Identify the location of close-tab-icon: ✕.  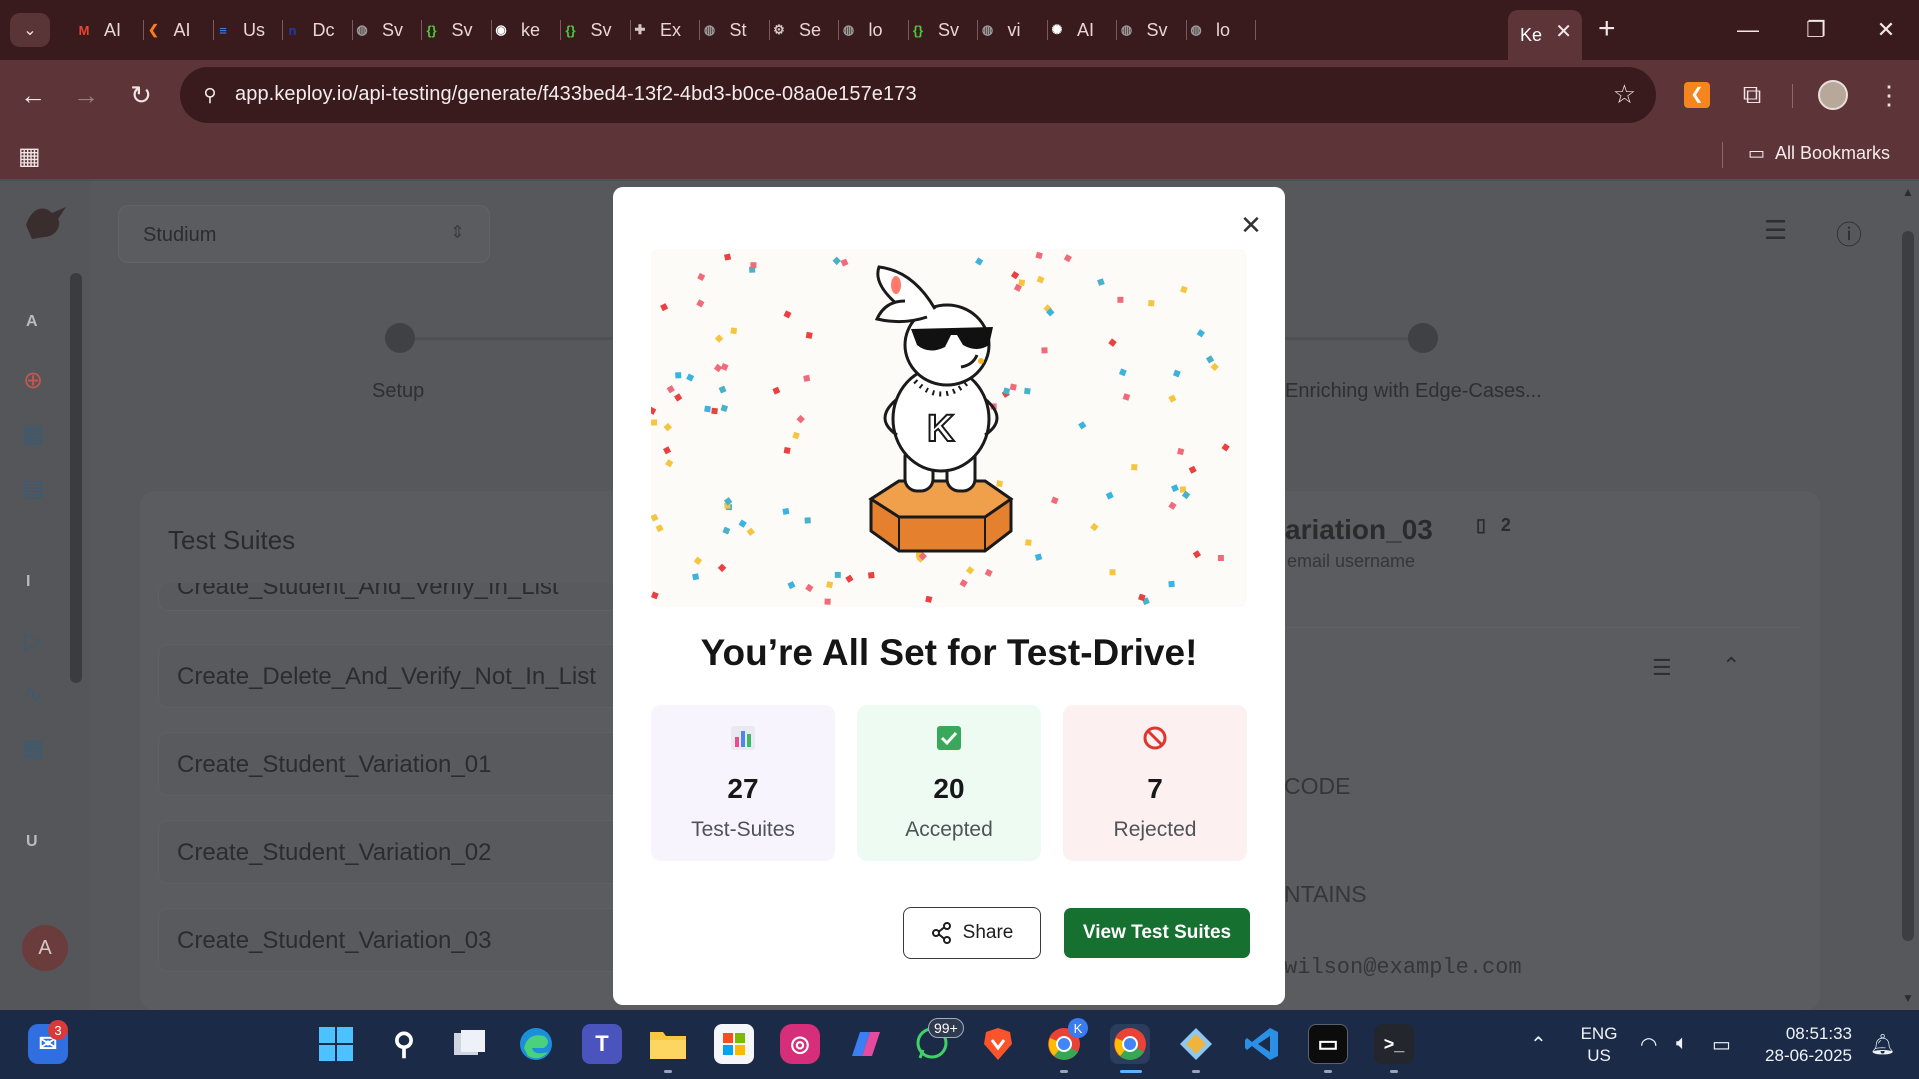
(1563, 31).